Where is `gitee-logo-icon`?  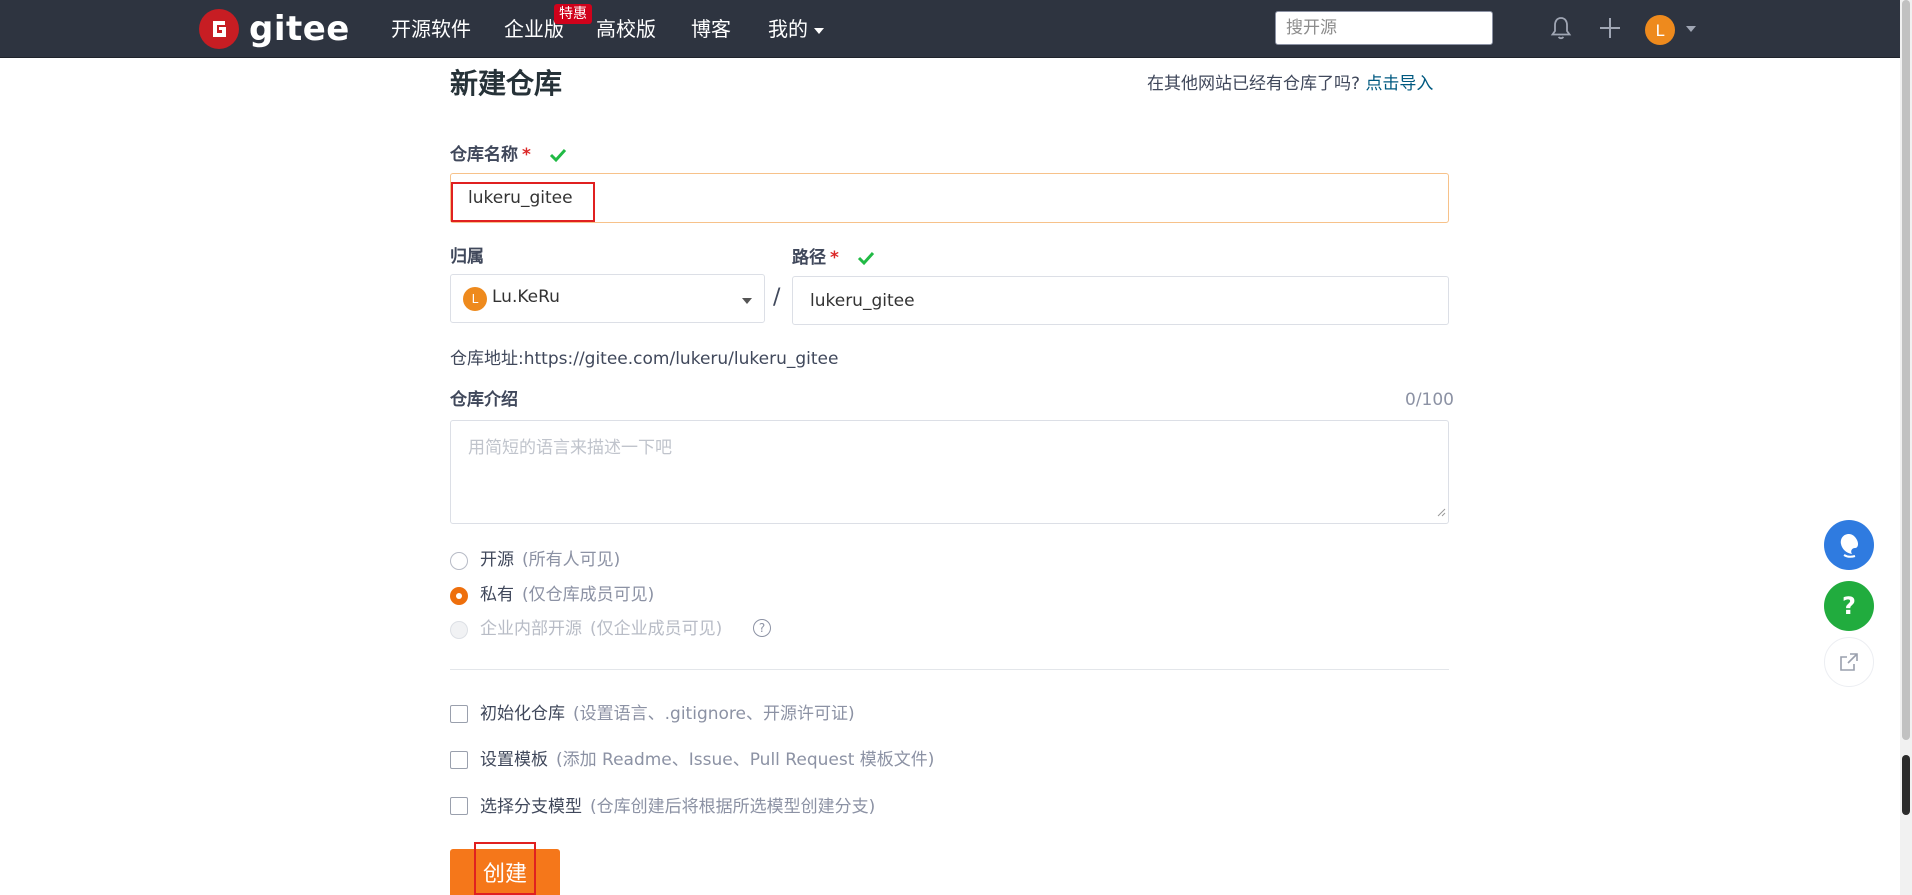 gitee-logo-icon is located at coordinates (219, 29).